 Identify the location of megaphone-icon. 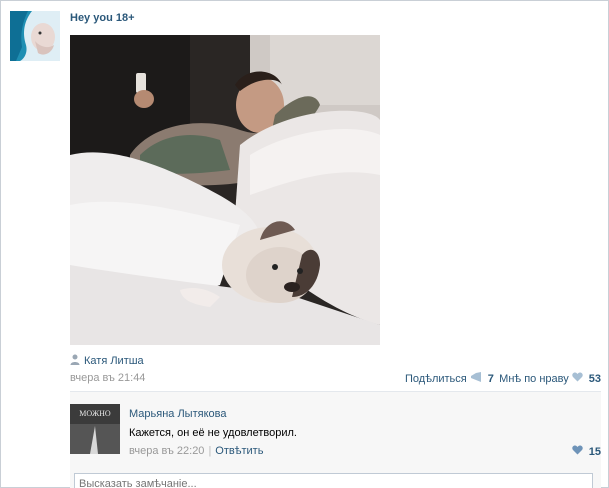
(476, 378).